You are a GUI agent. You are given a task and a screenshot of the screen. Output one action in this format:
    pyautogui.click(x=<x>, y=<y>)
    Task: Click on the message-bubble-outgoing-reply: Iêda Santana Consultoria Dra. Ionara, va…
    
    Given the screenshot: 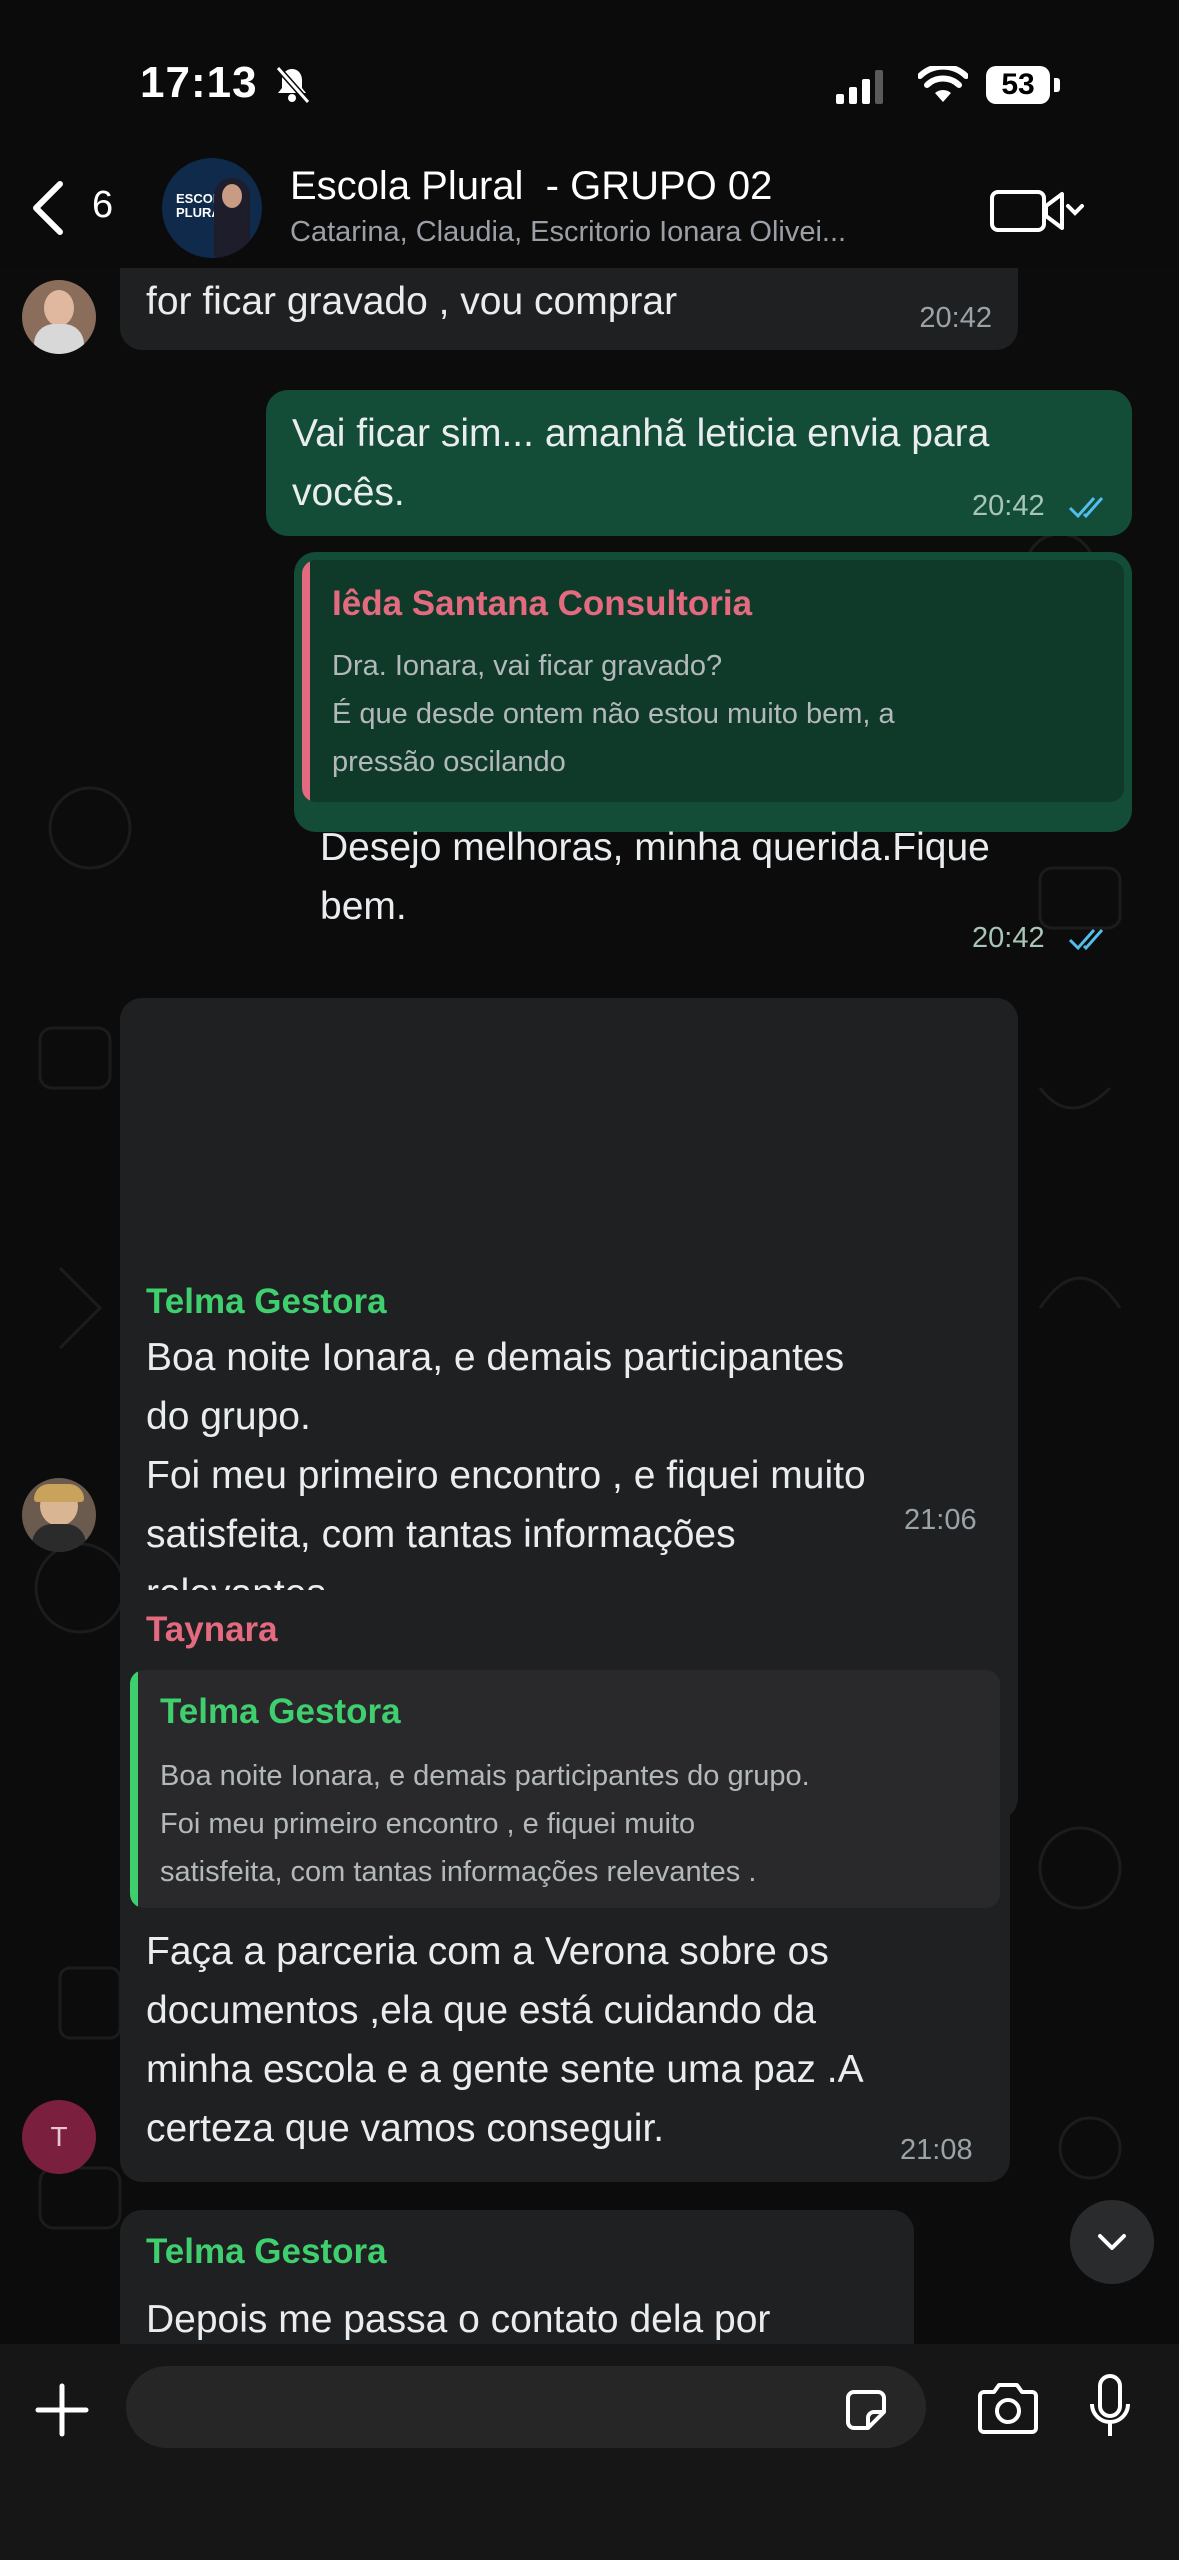 What is the action you would take?
    pyautogui.click(x=713, y=753)
    